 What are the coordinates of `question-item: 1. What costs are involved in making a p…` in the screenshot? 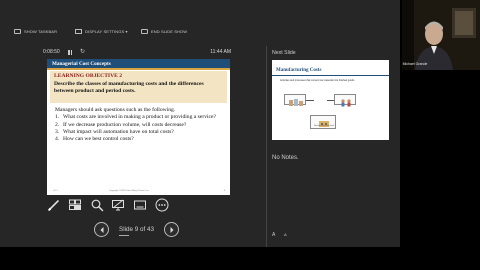 It's located at (141, 117).